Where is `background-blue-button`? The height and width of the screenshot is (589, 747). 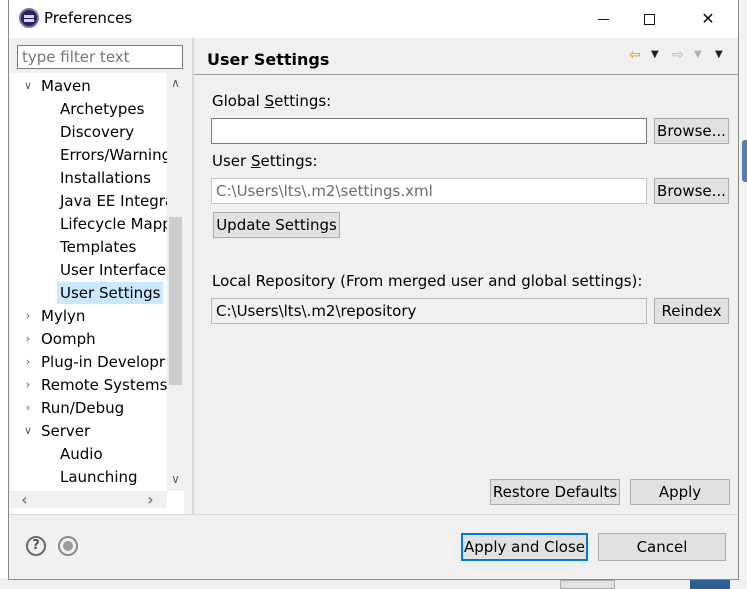 background-blue-button is located at coordinates (744, 161).